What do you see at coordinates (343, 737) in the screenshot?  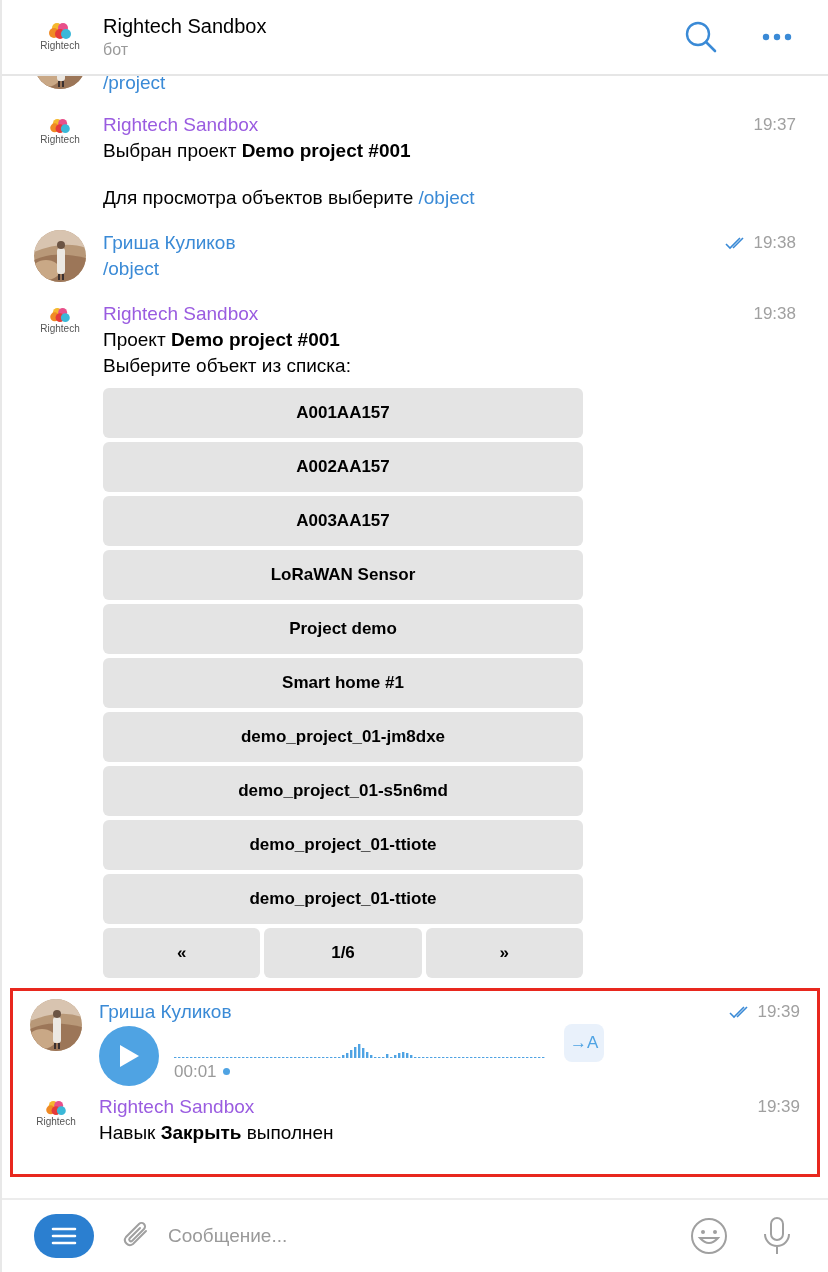 I see `keyboard-button: demo_project_01-jm8dxe` at bounding box center [343, 737].